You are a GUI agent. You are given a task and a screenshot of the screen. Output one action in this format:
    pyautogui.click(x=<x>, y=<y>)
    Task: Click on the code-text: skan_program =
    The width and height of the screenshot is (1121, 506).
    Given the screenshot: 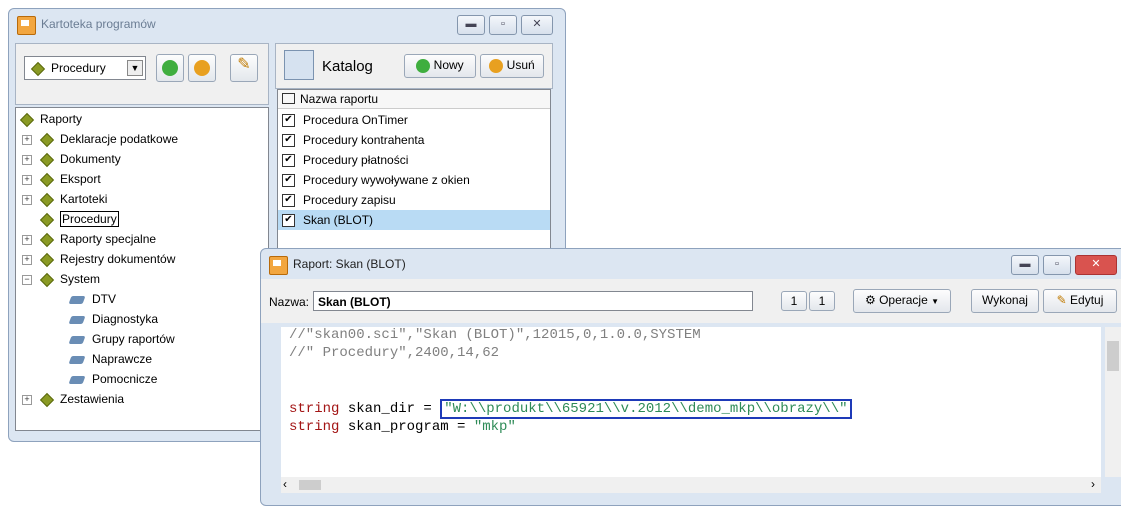 What is the action you would take?
    pyautogui.click(x=406, y=427)
    